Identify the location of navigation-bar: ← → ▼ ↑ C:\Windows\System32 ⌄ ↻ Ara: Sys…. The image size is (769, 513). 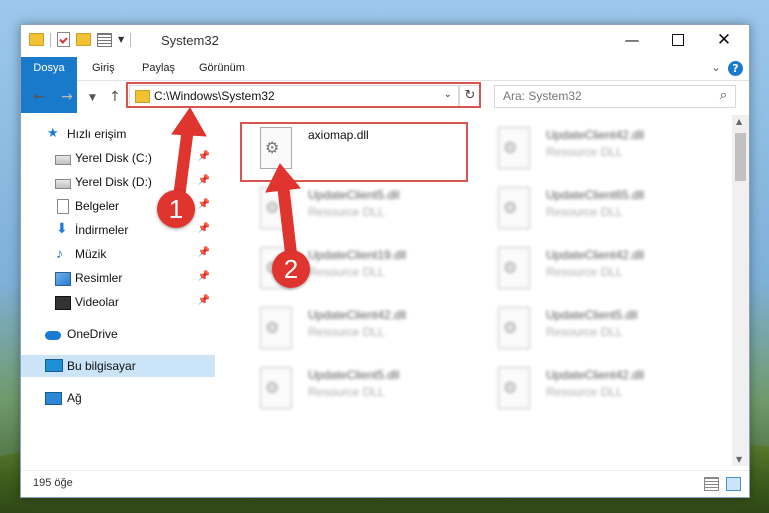
(385, 97).